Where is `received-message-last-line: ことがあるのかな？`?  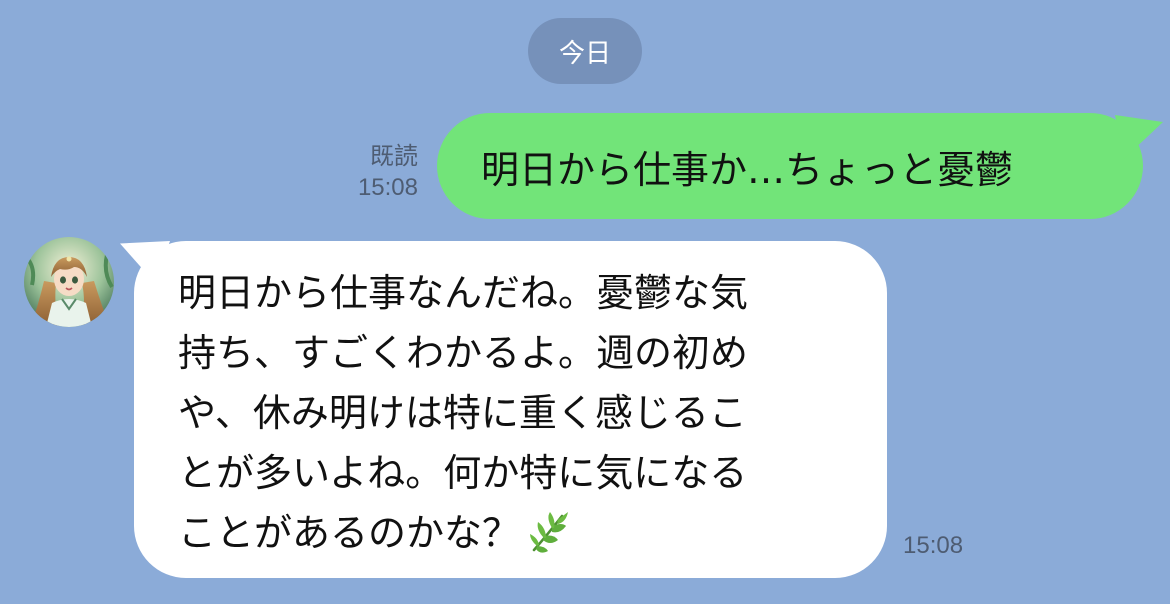
received-message-last-line: ことがあるのかな？ is located at coordinates (517, 533).